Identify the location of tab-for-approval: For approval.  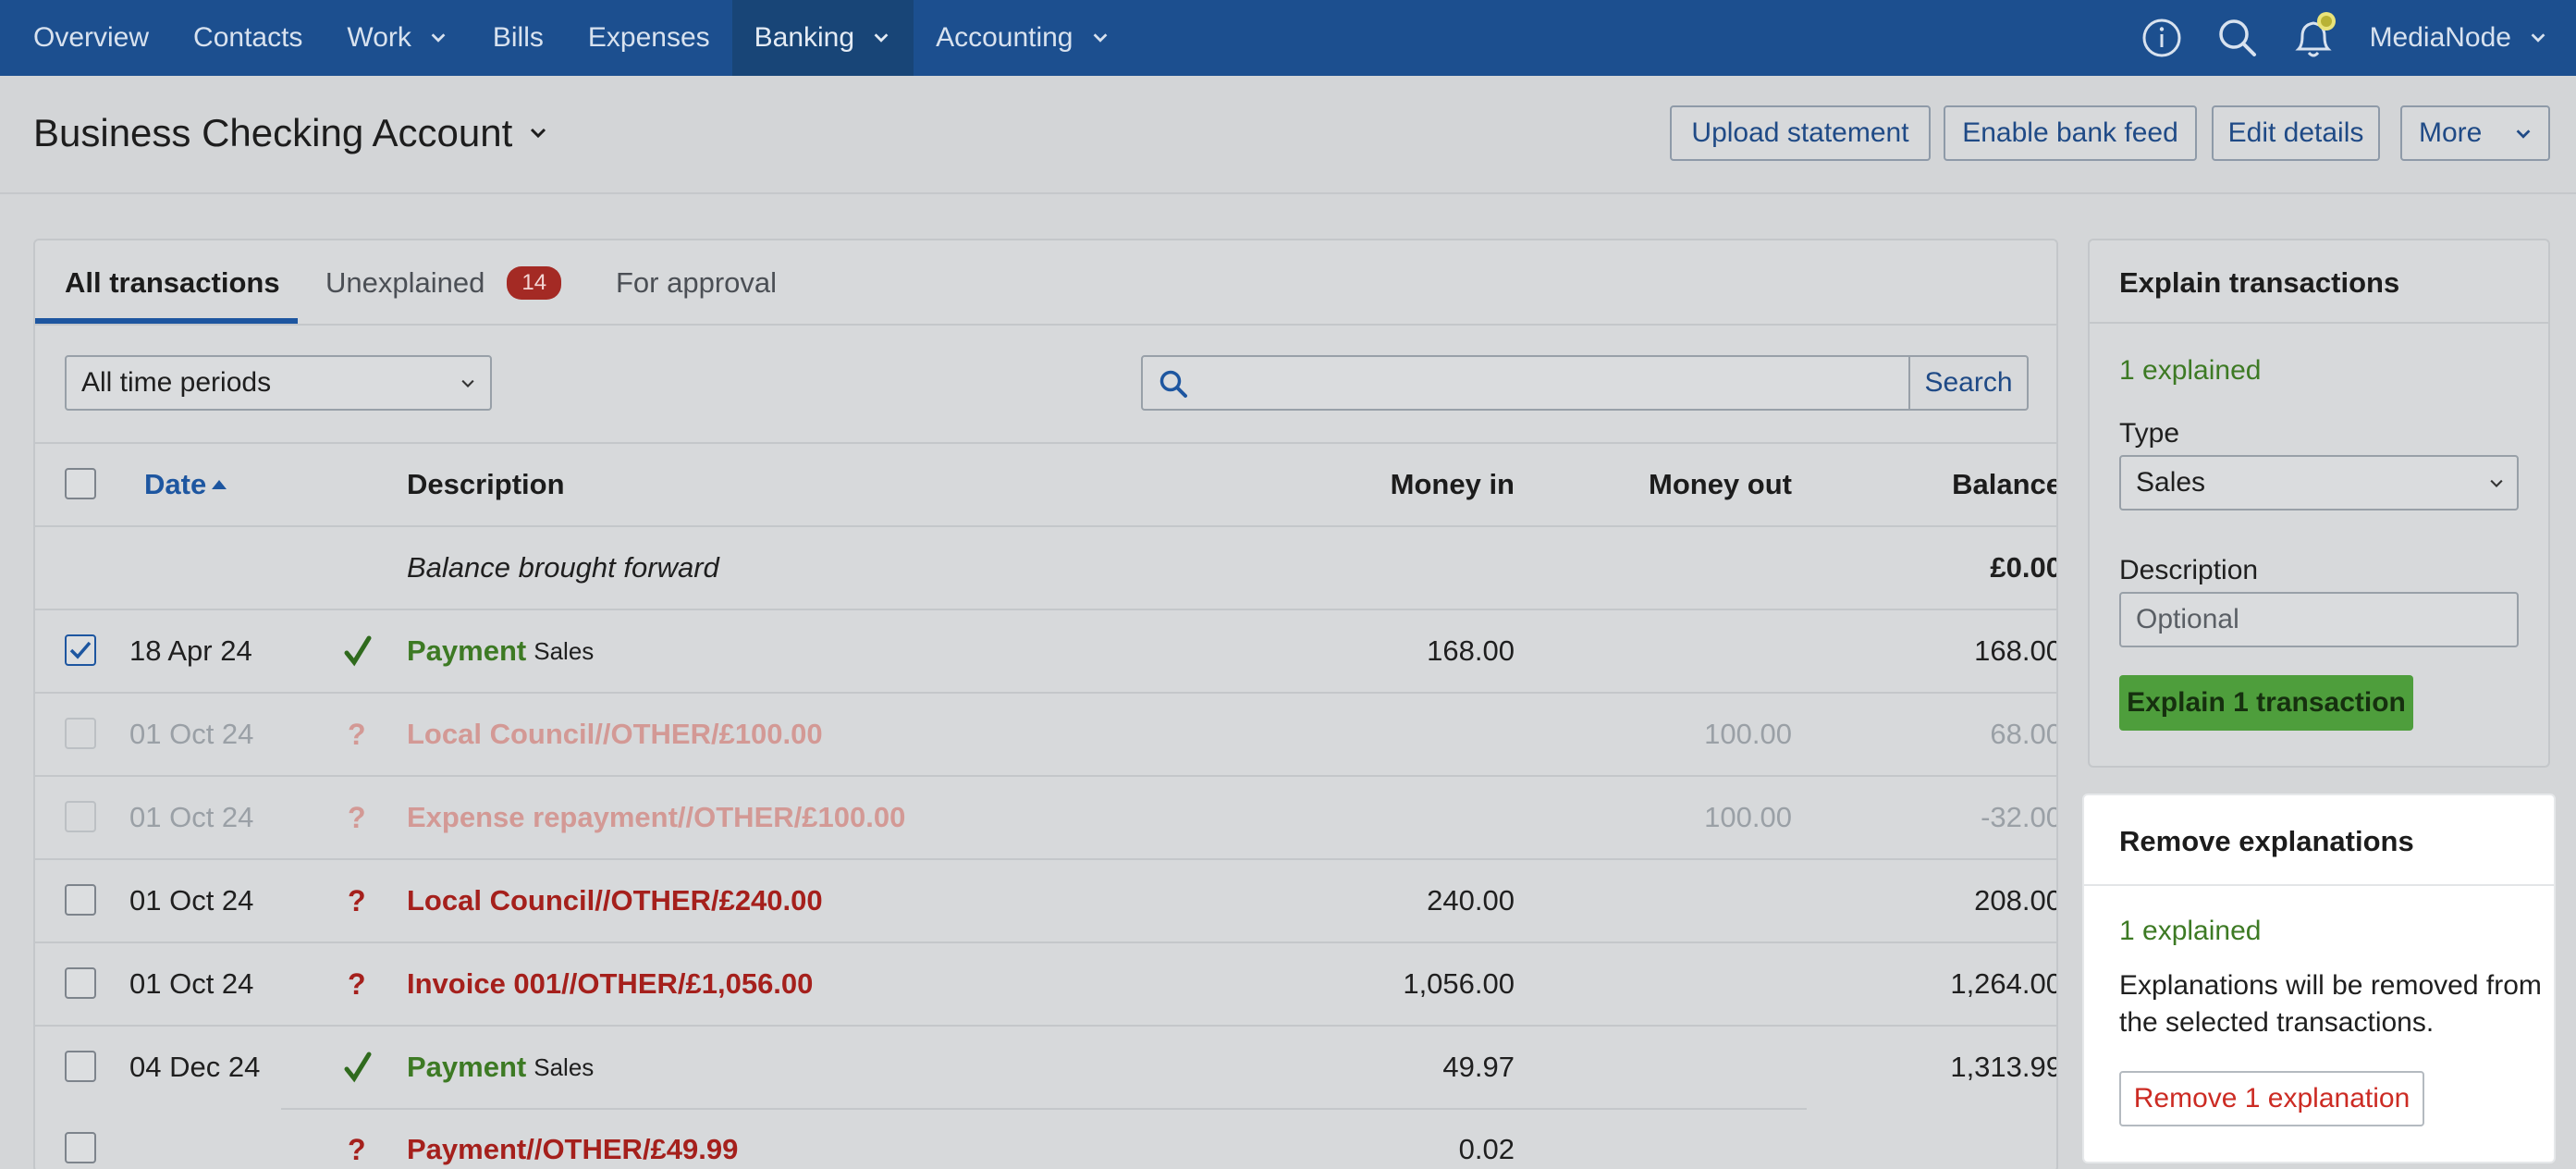
(696, 283).